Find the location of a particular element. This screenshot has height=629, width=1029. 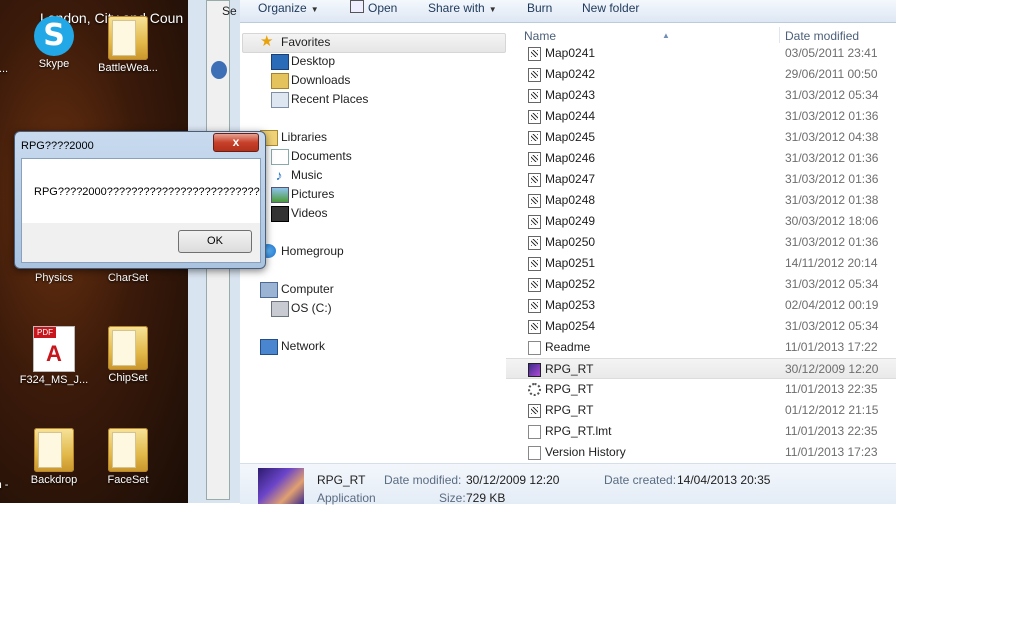

details-date-created-label: Date created: is located at coordinates (640, 480).